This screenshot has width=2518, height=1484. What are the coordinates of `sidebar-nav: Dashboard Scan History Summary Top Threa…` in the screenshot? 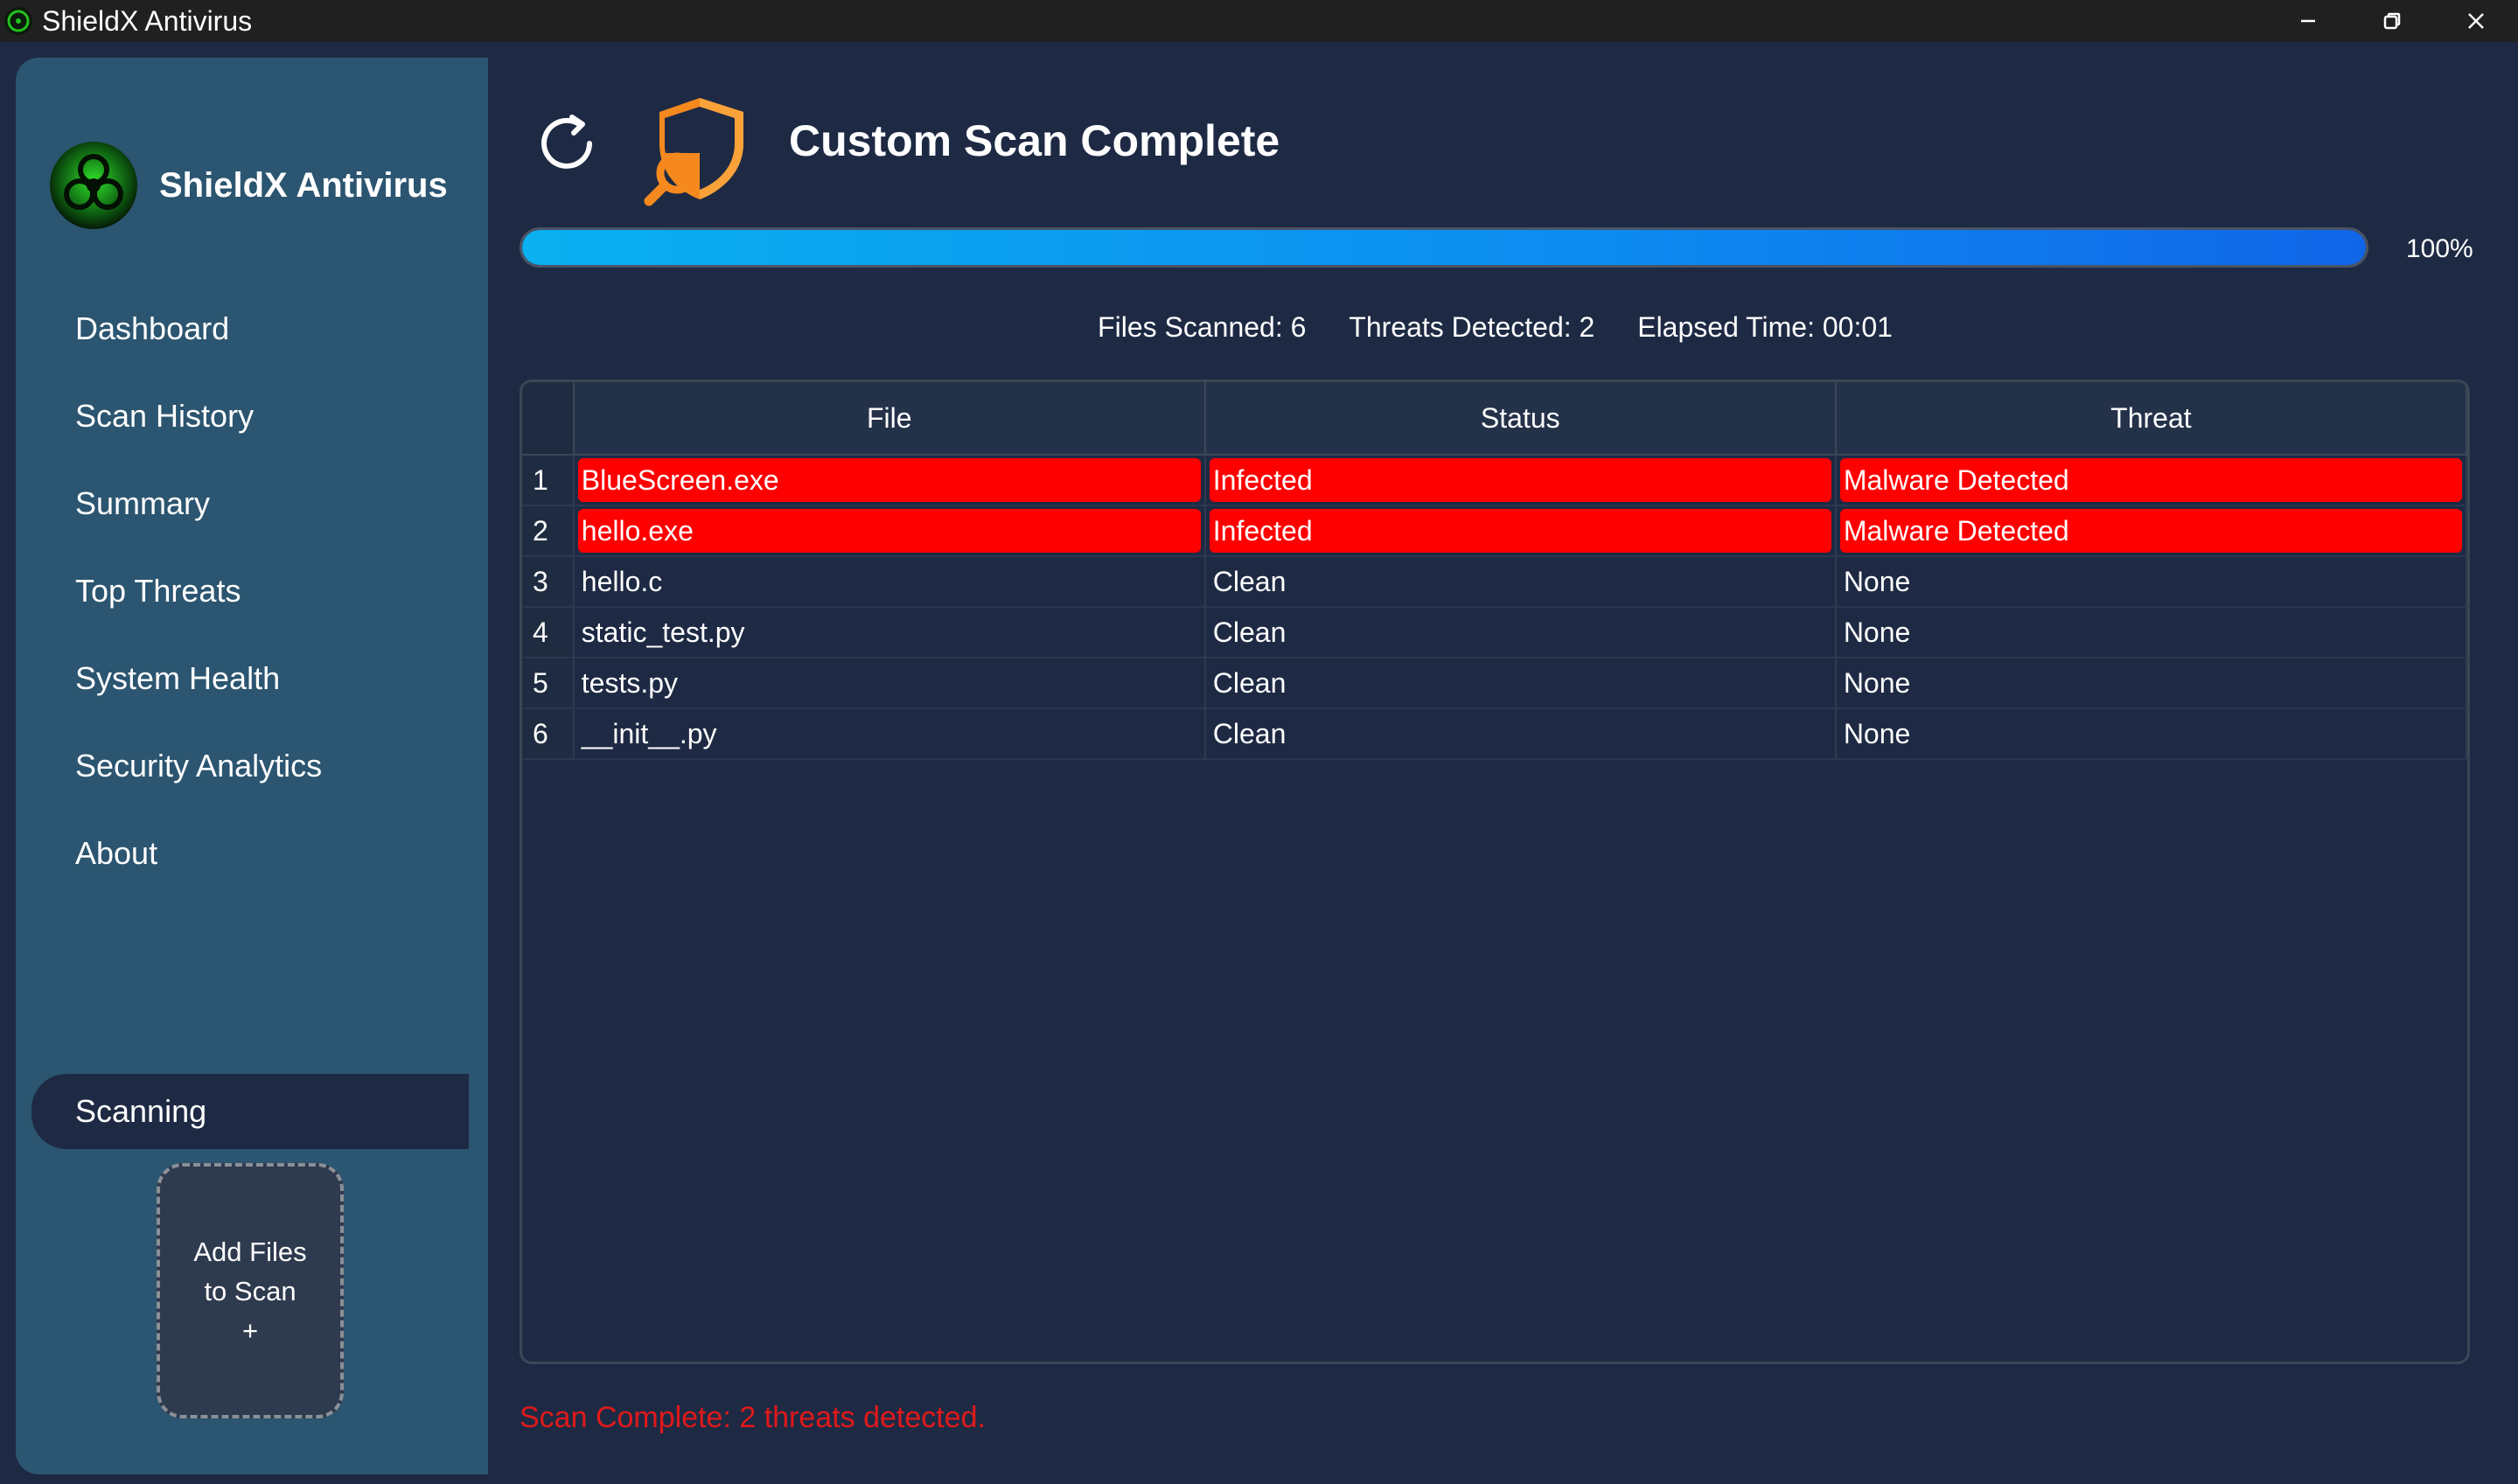 It's located at (252, 591).